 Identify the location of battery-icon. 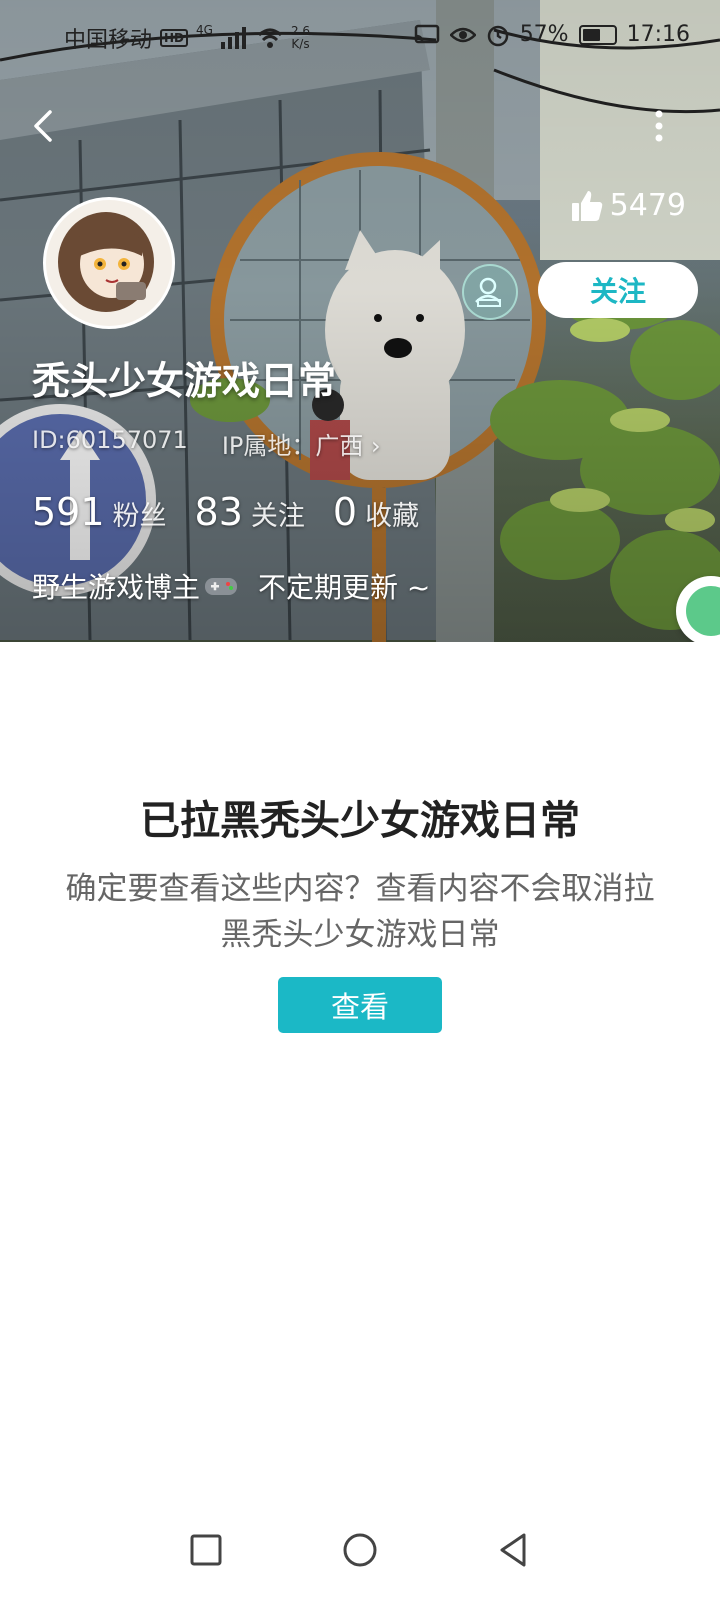
(597, 34).